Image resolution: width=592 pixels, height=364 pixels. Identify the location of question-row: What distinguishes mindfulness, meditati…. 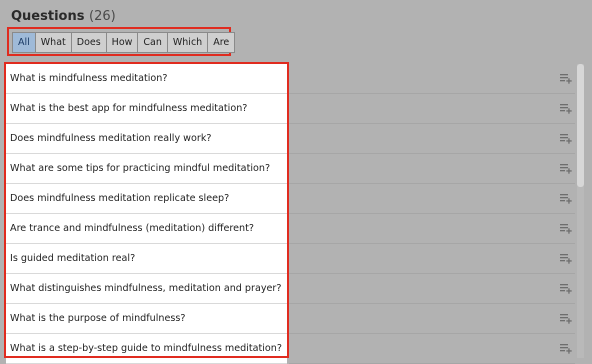
(146, 289).